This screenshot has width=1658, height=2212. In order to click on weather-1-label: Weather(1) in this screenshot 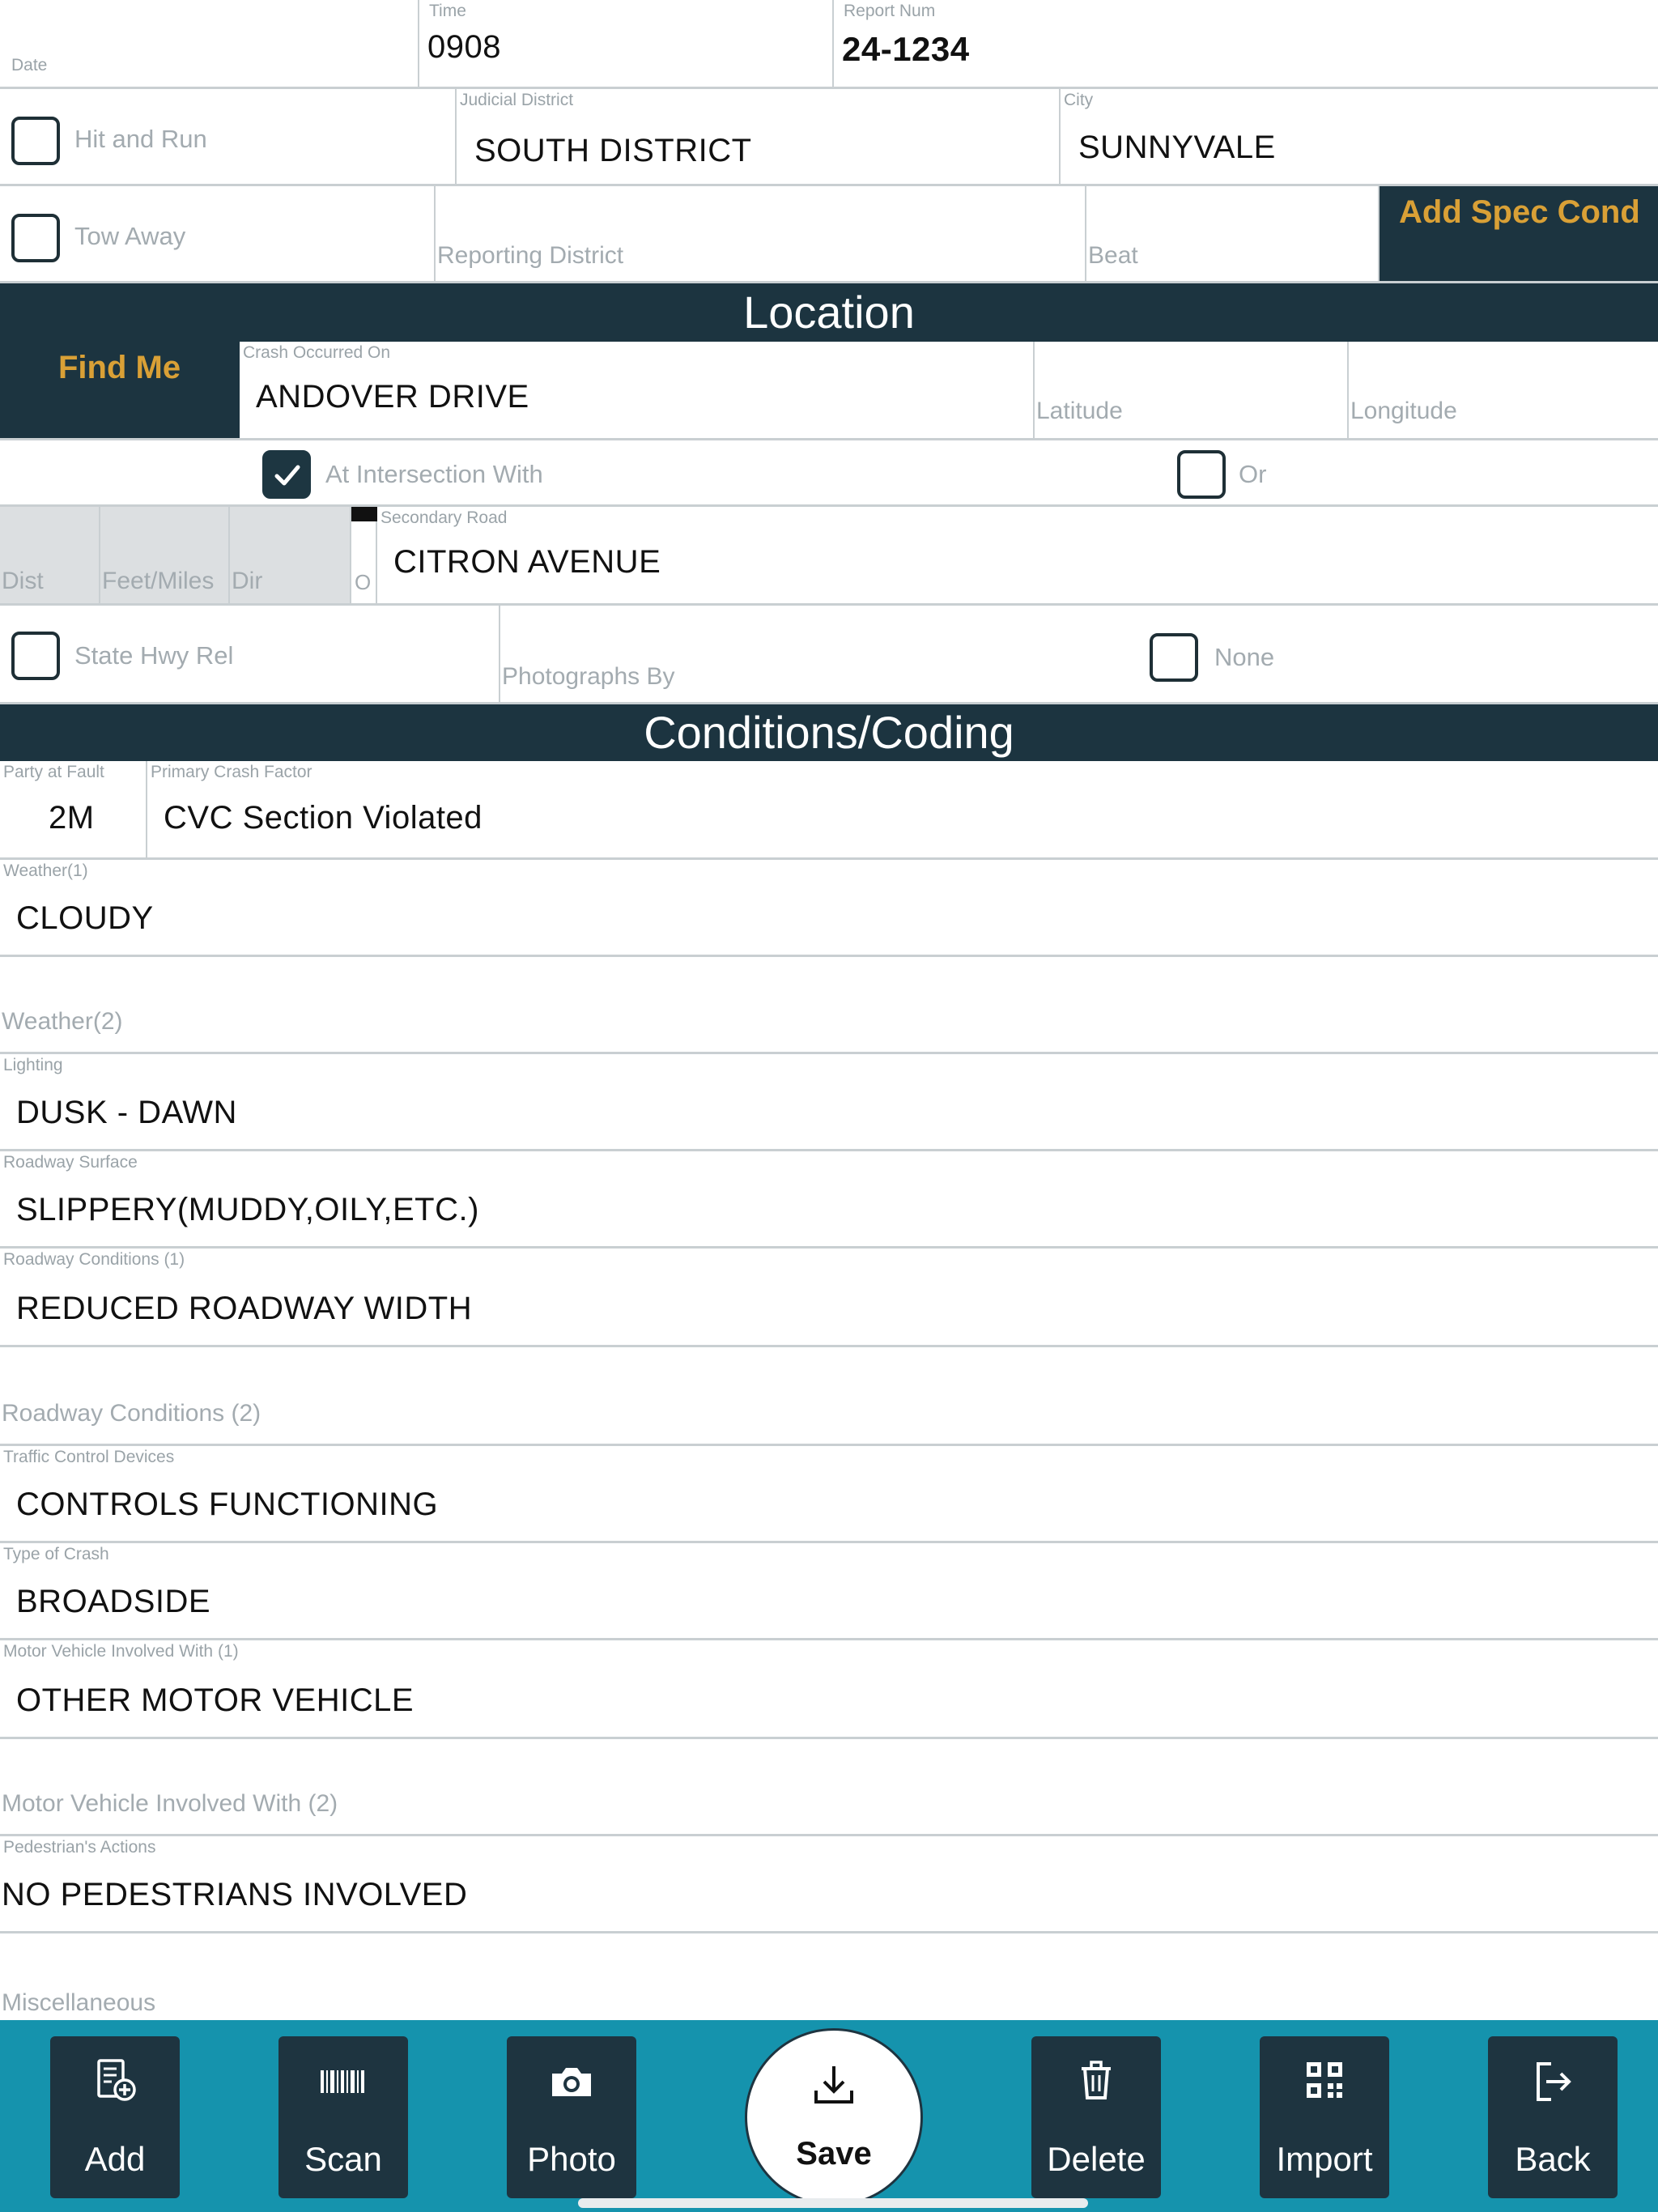, I will do `click(45, 870)`.